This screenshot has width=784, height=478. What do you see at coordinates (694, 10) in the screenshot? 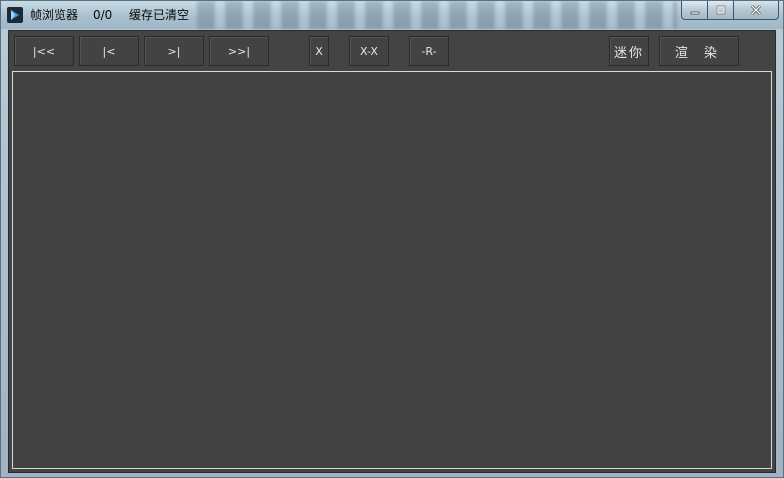
I see `minimize-button` at bounding box center [694, 10].